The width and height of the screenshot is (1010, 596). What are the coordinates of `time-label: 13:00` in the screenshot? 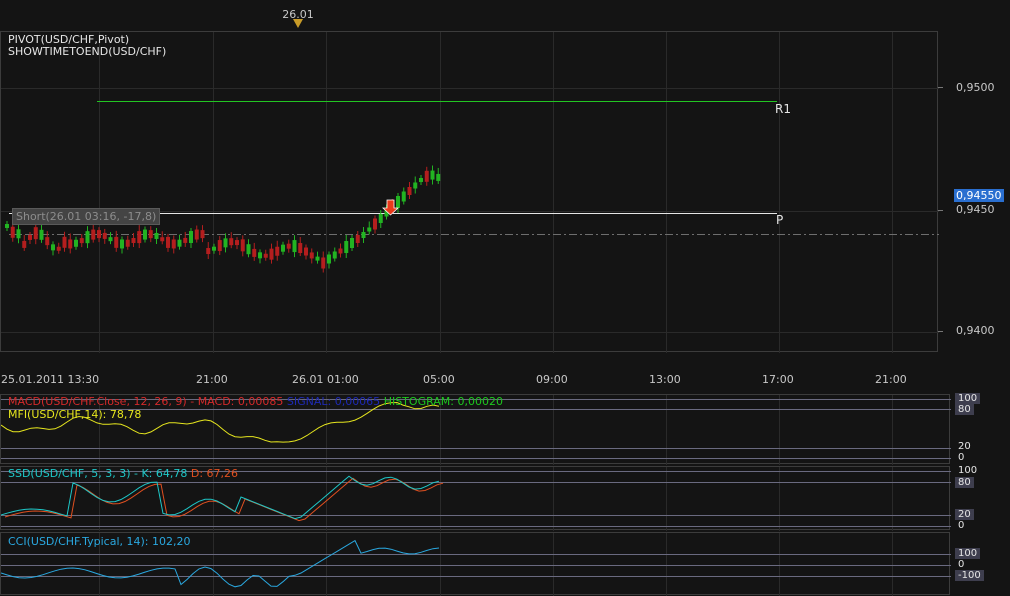 It's located at (665, 379).